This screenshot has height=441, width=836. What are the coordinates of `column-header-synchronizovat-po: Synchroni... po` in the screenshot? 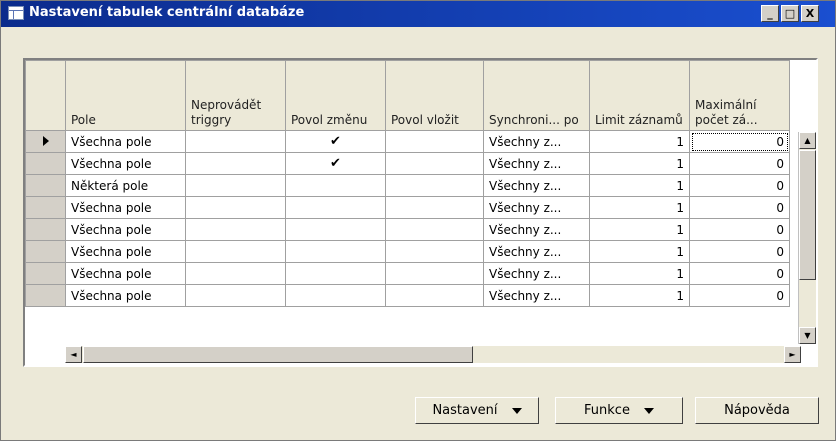 It's located at (536, 95).